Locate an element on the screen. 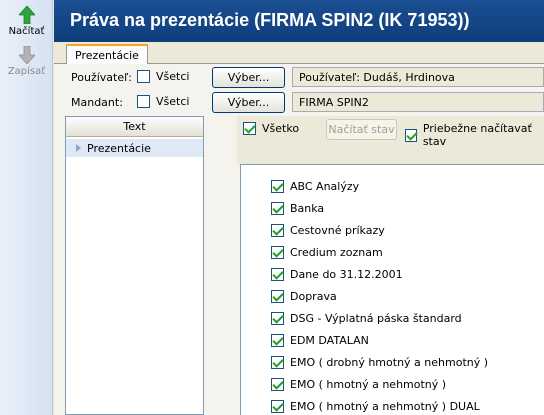  list-item: ABC Analýzy is located at coordinates (315, 186).